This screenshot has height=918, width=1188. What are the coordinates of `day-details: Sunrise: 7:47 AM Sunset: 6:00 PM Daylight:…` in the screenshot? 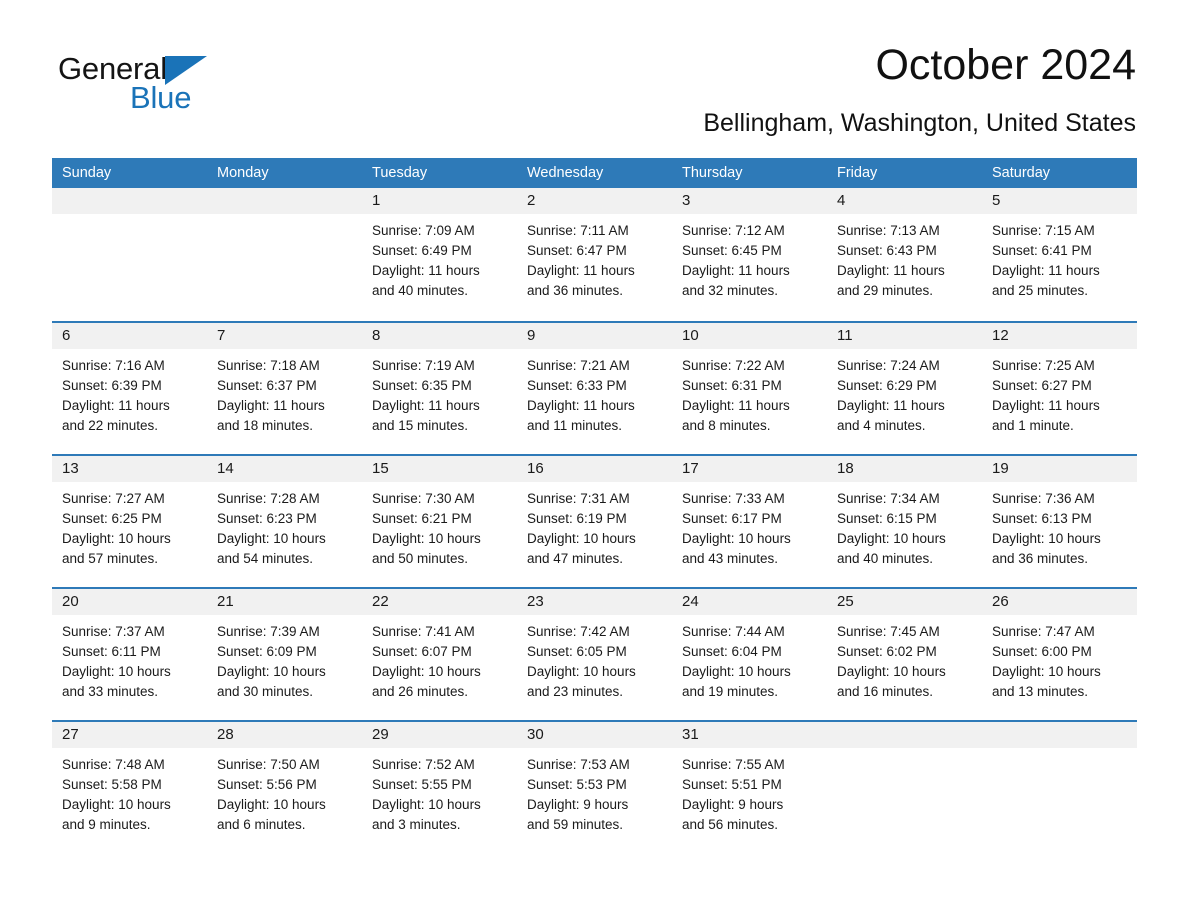 It's located at (1059, 658).